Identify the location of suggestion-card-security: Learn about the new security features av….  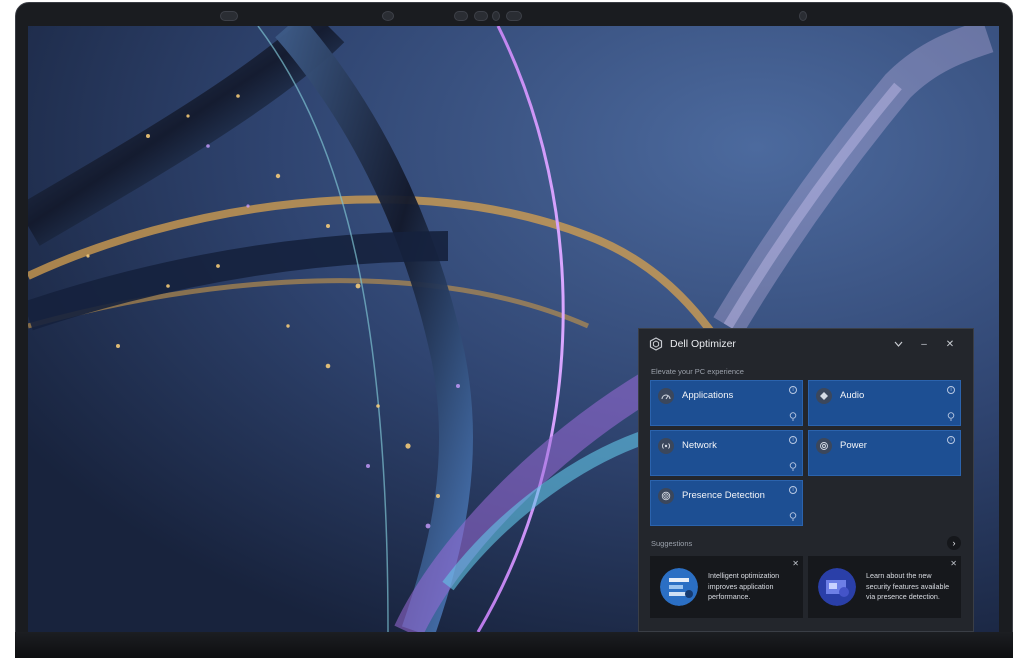
(884, 587).